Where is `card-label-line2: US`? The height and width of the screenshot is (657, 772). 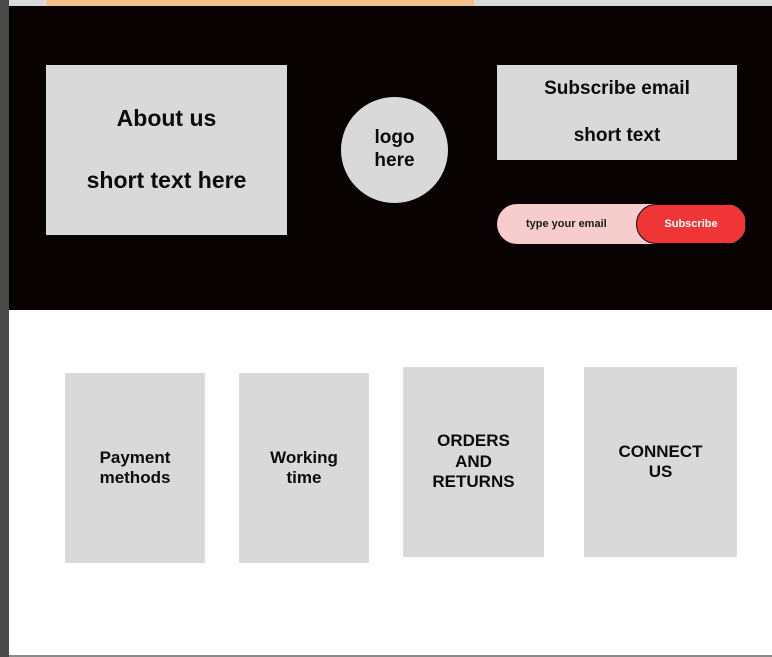
card-label-line2: US is located at coordinates (660, 471).